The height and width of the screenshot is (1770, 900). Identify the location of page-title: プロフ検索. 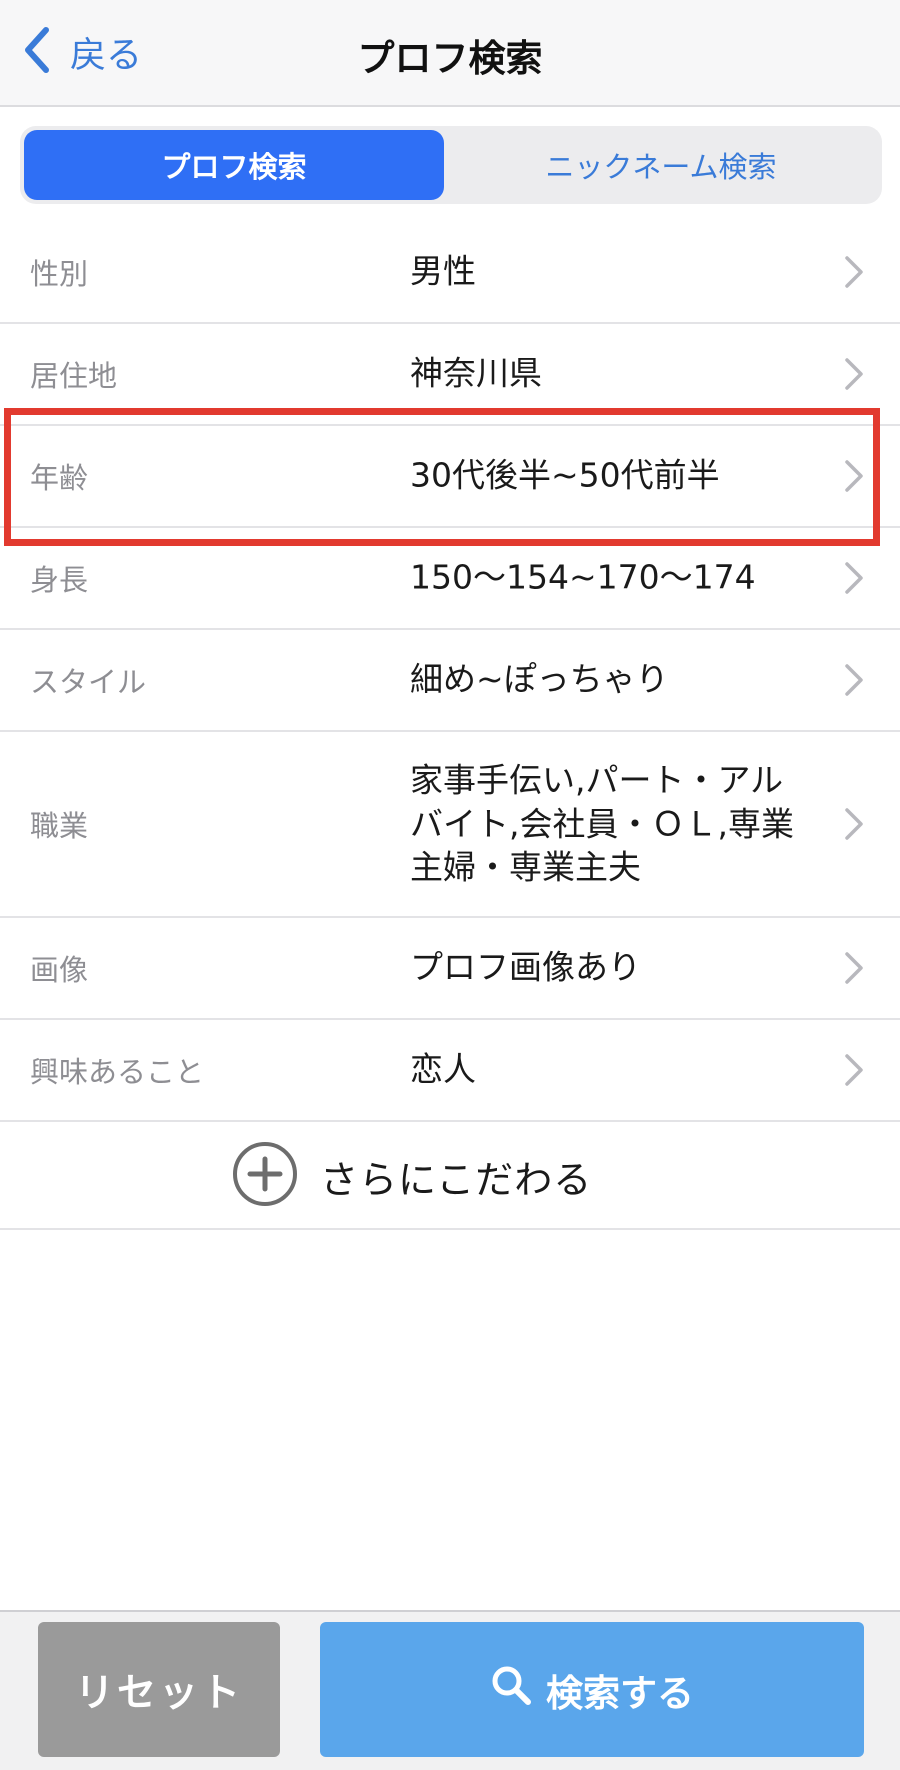
(450, 58).